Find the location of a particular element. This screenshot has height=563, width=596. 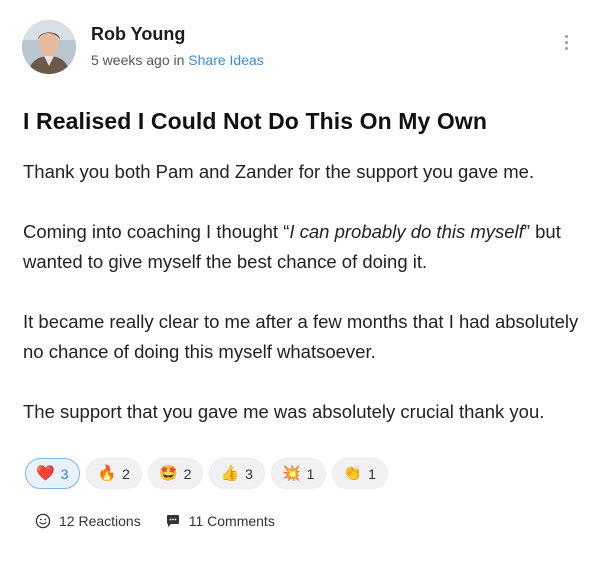

reactions-summary-button: 12 Reactions is located at coordinates (88, 521).